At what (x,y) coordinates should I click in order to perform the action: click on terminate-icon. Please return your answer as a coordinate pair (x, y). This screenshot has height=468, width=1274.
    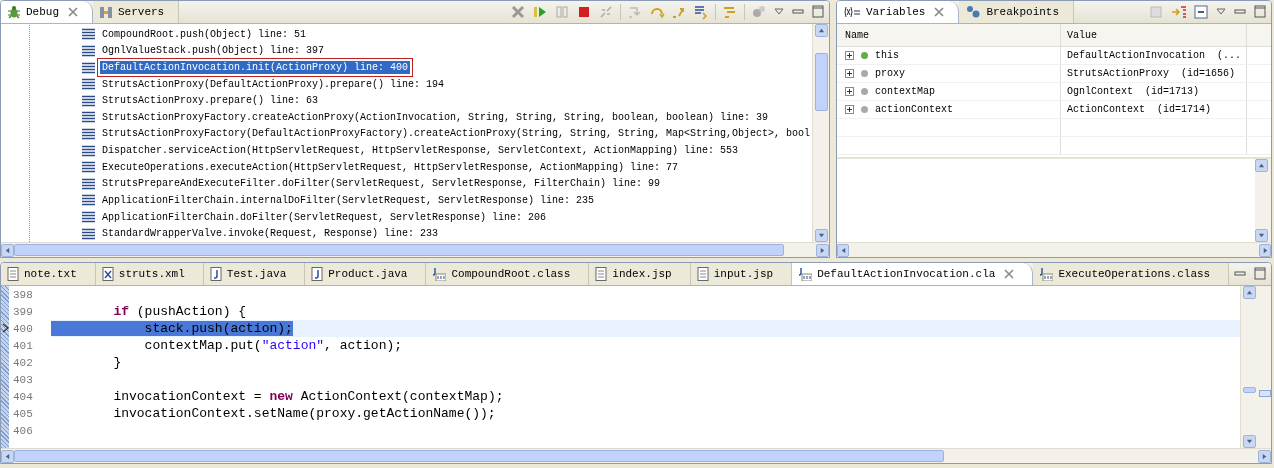
    Looking at the image, I should click on (584, 12).